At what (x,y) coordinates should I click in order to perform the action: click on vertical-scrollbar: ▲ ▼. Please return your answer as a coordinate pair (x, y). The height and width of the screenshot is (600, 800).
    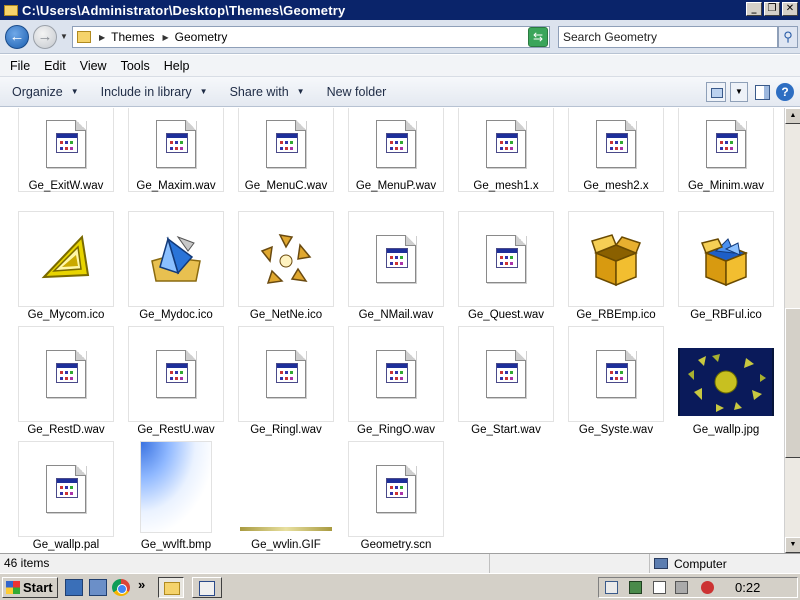
    Looking at the image, I should click on (792, 330).